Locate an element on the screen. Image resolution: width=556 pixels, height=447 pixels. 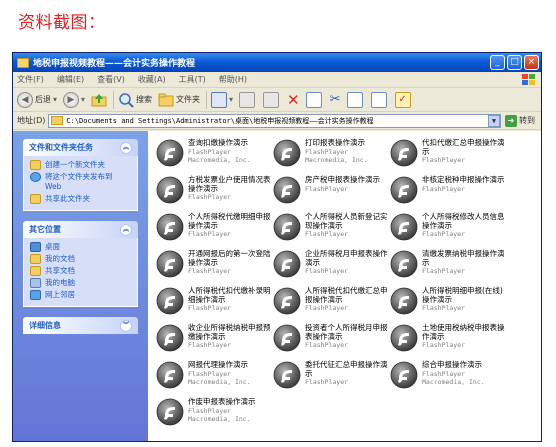
menu-help: 帮助(H) is located at coordinates (233, 79).